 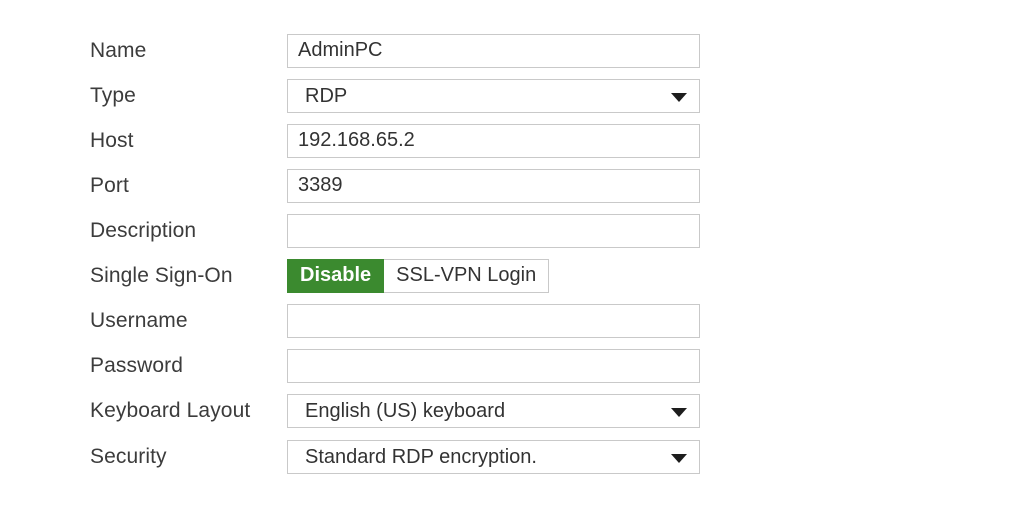 I want to click on form-row-host: Host, so click(x=512, y=140).